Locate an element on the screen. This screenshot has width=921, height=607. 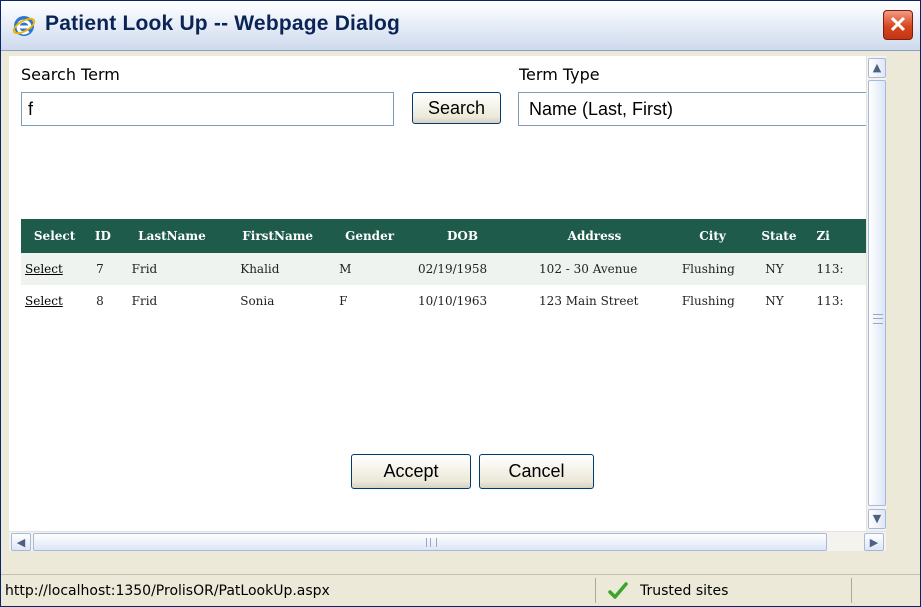
column-header-city: City is located at coordinates (712, 236).